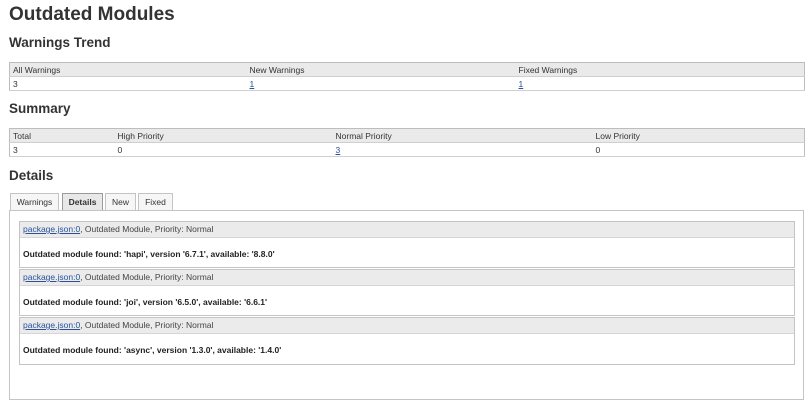 The height and width of the screenshot is (407, 810). Describe the element at coordinates (381, 69) in the screenshot. I see `column-header-new-warnings: New Warnings` at that location.